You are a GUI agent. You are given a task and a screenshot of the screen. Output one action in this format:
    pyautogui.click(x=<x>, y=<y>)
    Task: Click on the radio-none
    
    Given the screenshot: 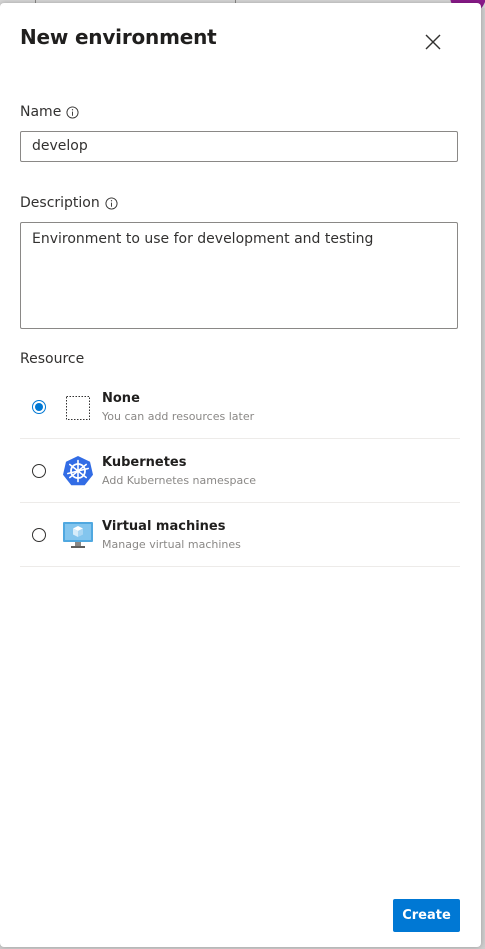 What is the action you would take?
    pyautogui.click(x=39, y=407)
    